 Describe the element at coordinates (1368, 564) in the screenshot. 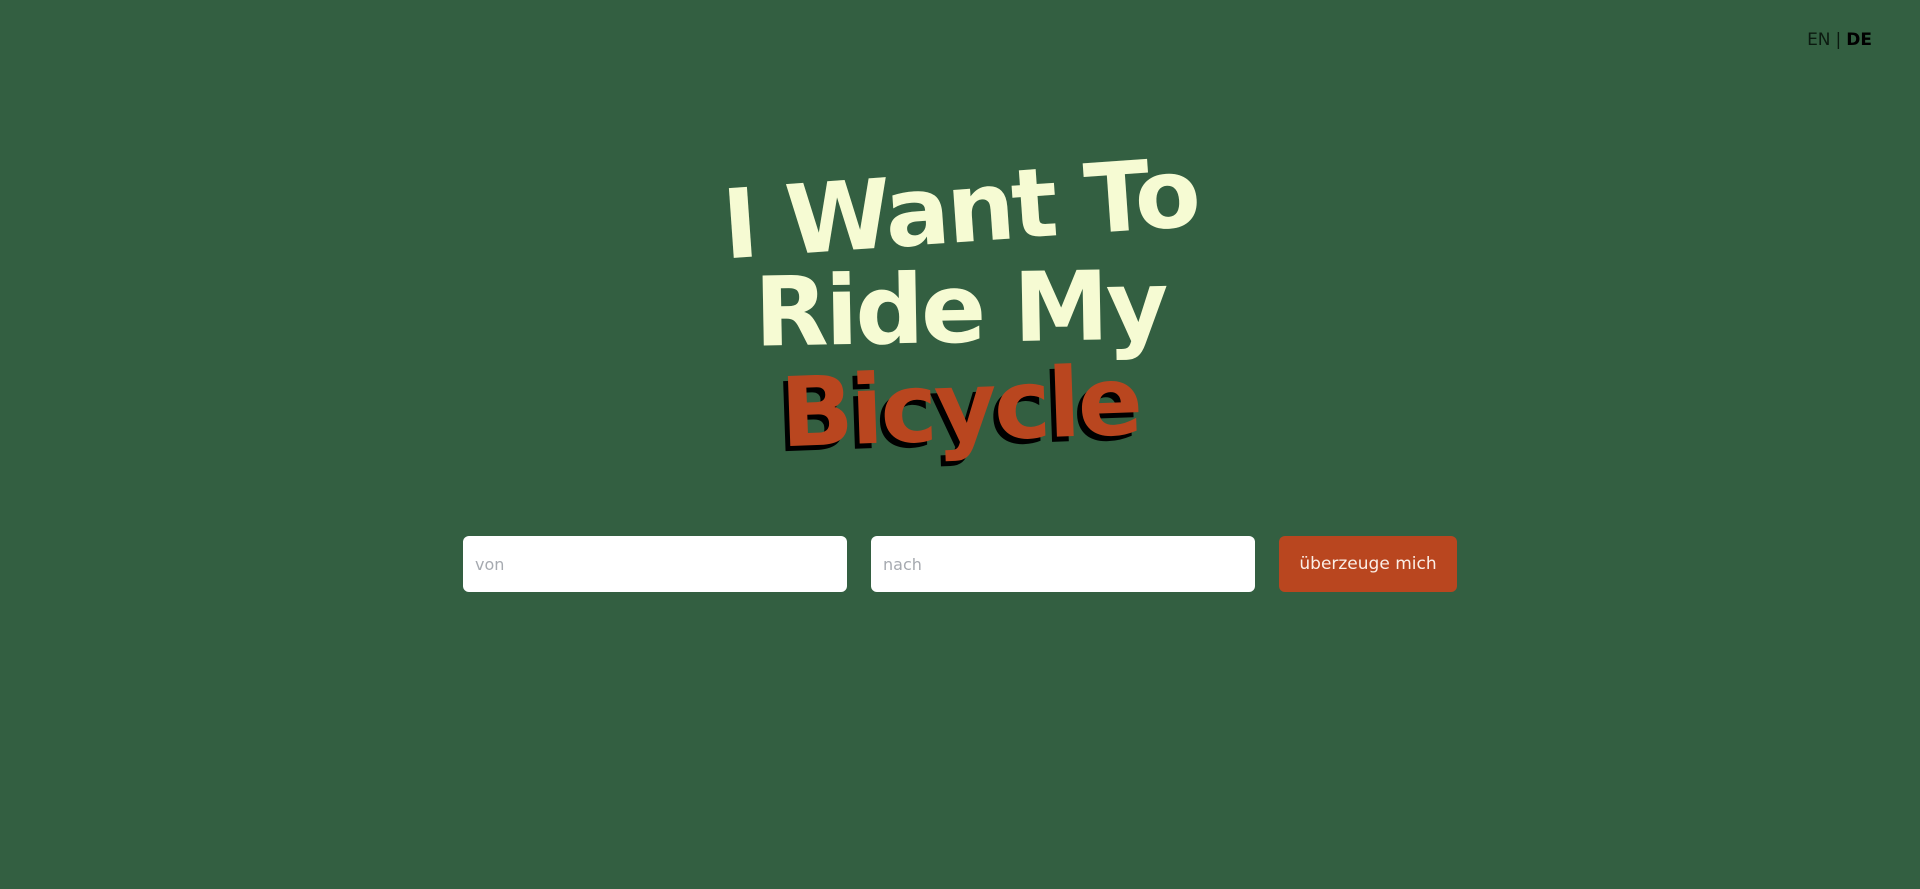

I see `convince-me-button: überzeuge mich` at that location.